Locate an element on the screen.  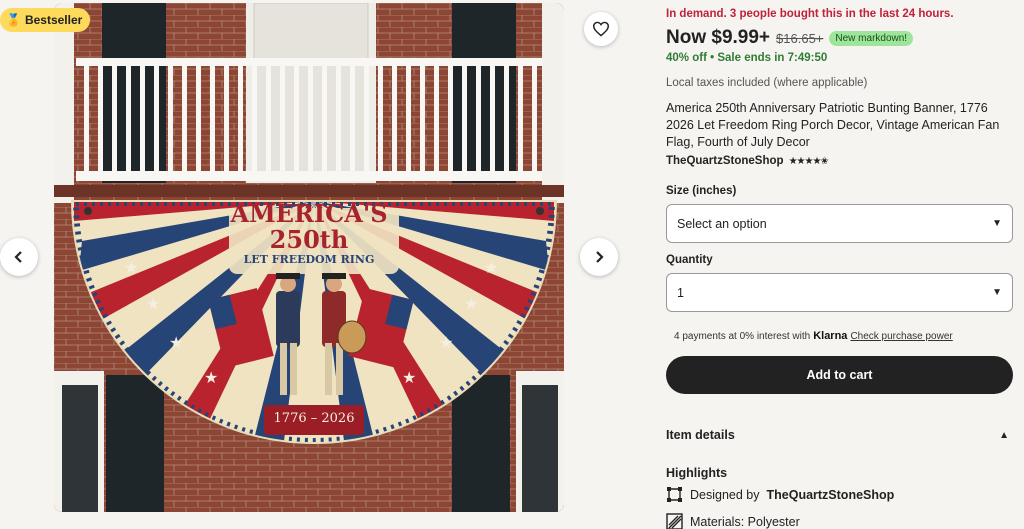
item-details-title: Item details is located at coordinates (700, 435).